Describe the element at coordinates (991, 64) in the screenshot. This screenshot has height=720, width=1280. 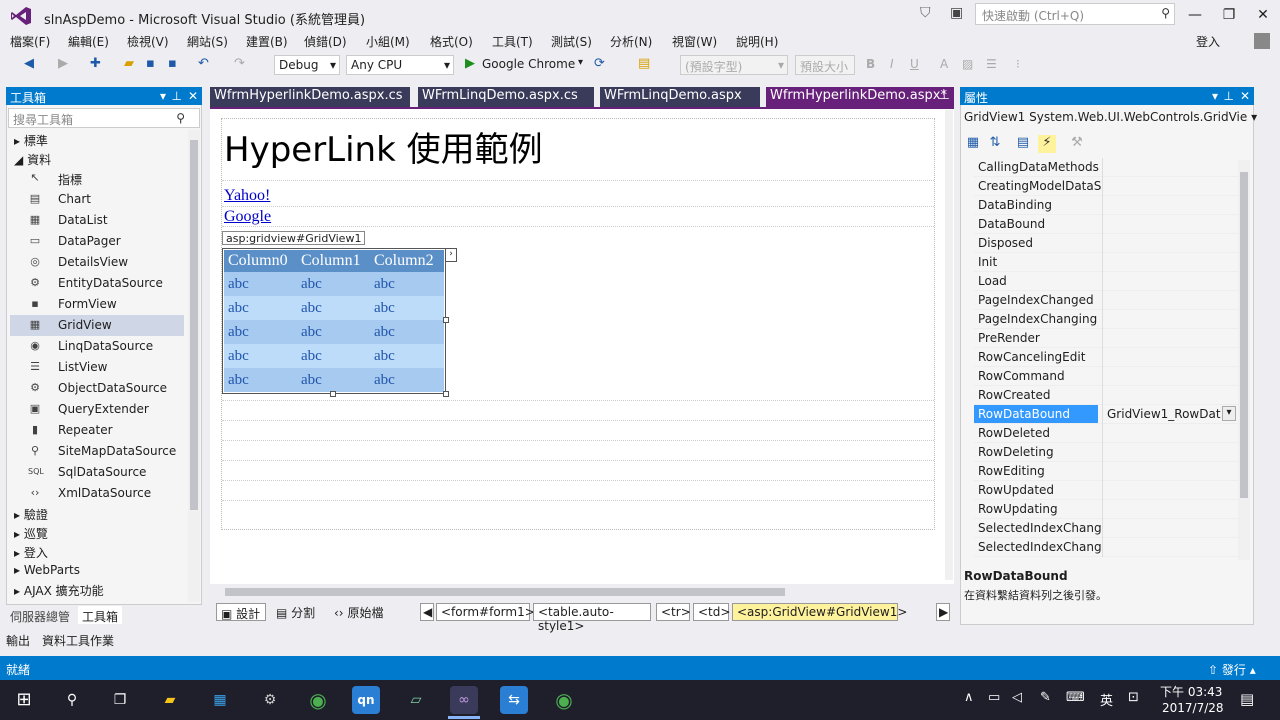
I see `align-icon: ☰` at that location.